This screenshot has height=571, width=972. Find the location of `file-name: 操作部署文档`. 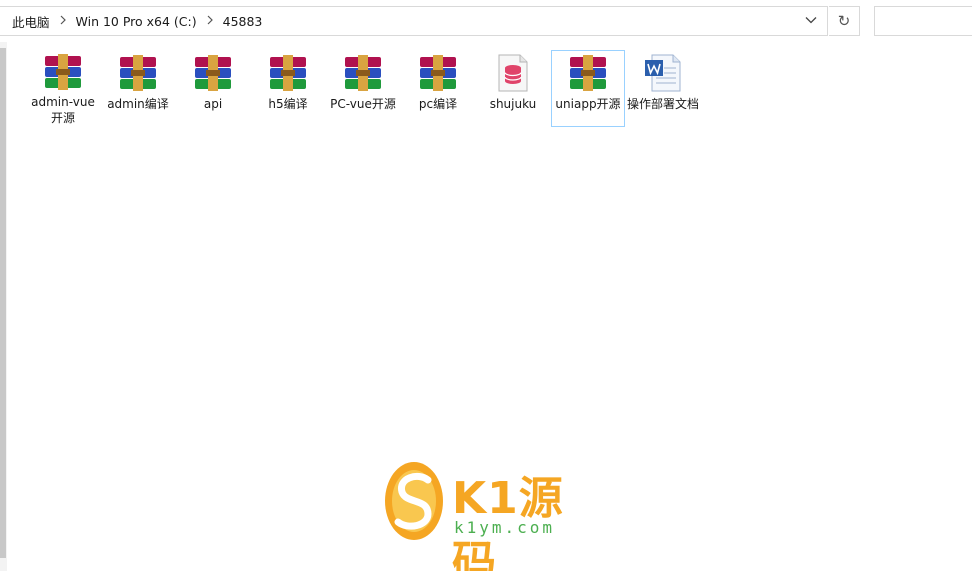

file-name: 操作部署文档 is located at coordinates (662, 104).